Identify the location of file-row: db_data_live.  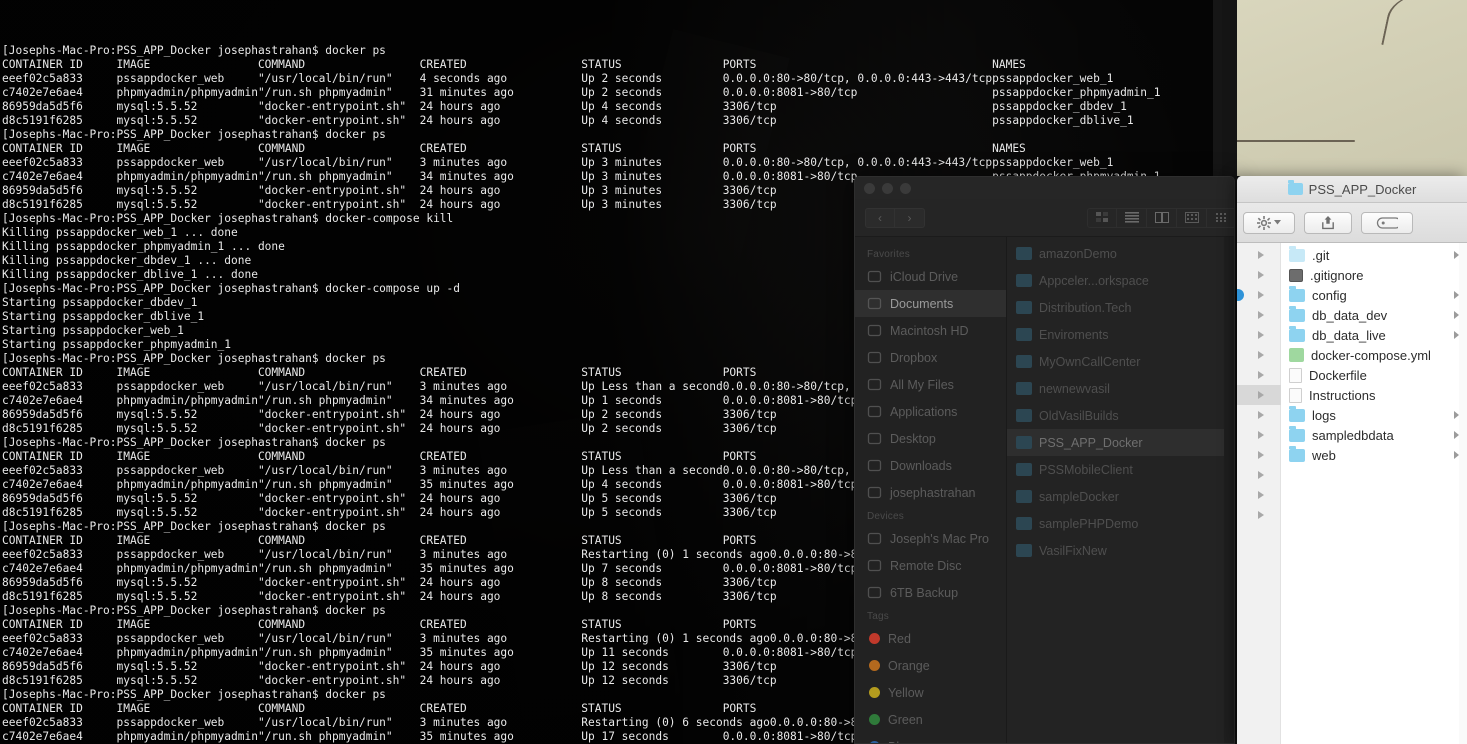
(1374, 335).